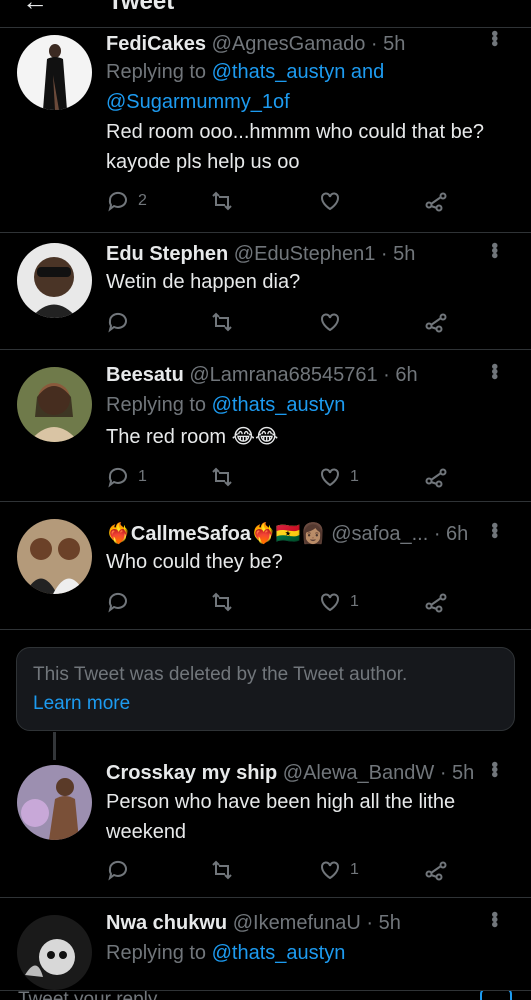 The height and width of the screenshot is (1000, 531). What do you see at coordinates (283, 375) in the screenshot?
I see `author-handle: @Lamrana68545761` at bounding box center [283, 375].